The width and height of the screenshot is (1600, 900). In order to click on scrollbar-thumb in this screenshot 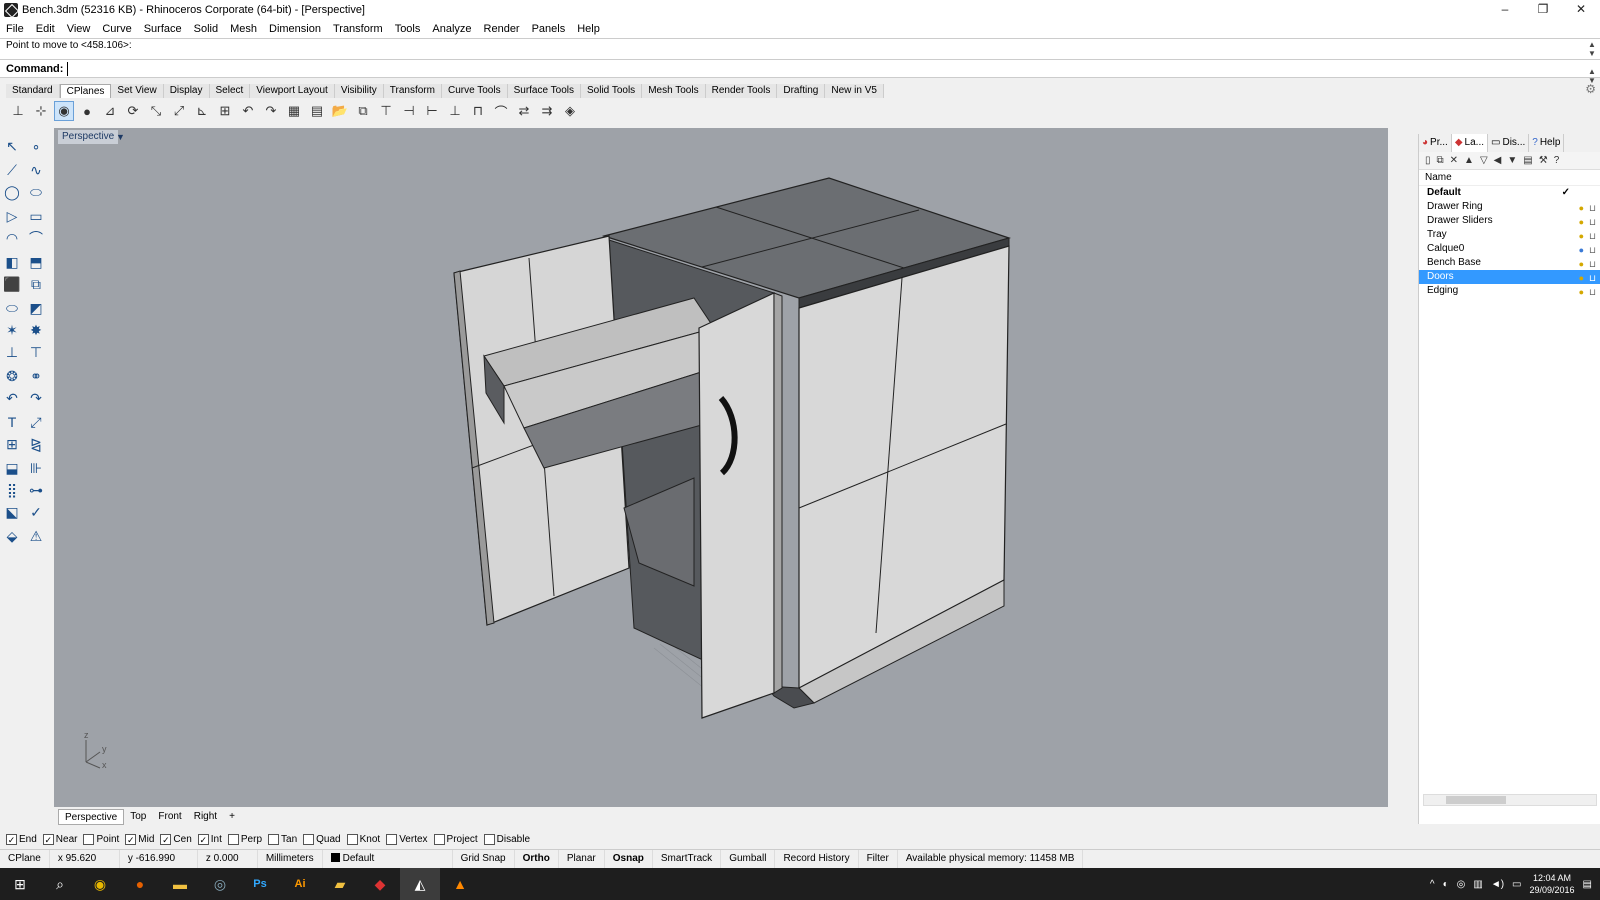, I will do `click(1476, 800)`.